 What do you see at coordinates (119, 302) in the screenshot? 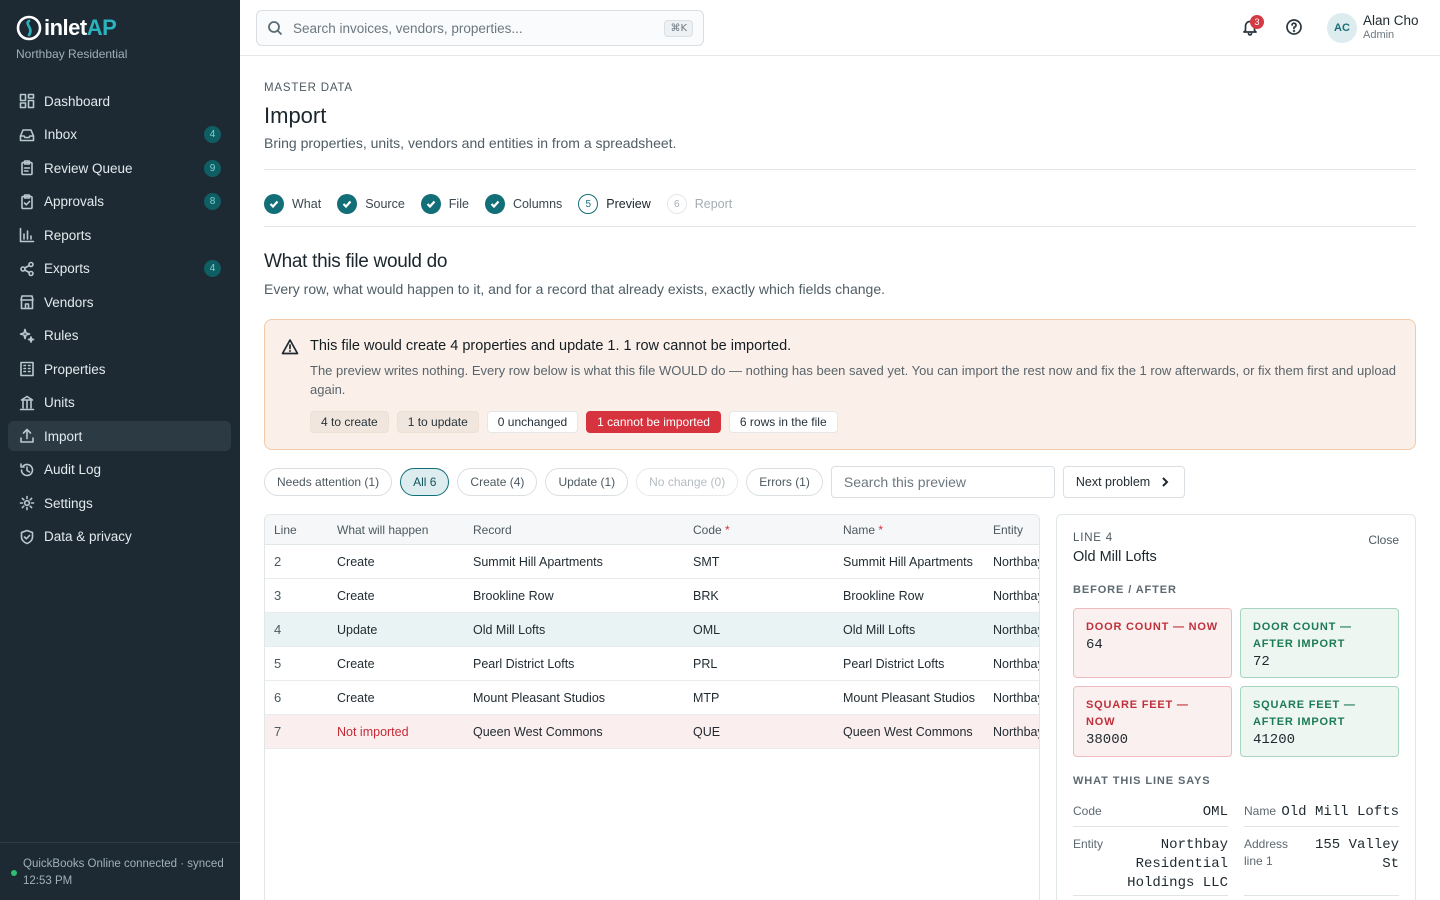
I see `sidebar-item-vendors: Vendors` at bounding box center [119, 302].